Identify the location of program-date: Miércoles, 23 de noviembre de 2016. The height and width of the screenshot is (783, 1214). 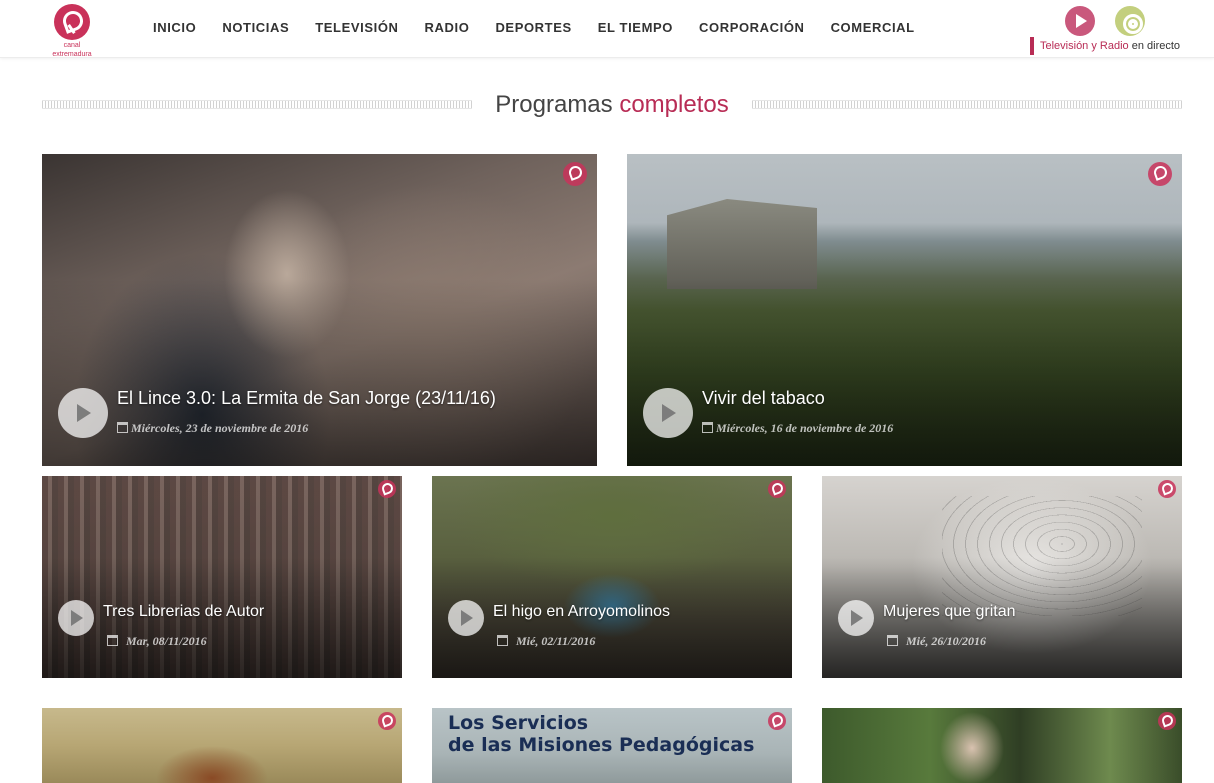
(212, 428).